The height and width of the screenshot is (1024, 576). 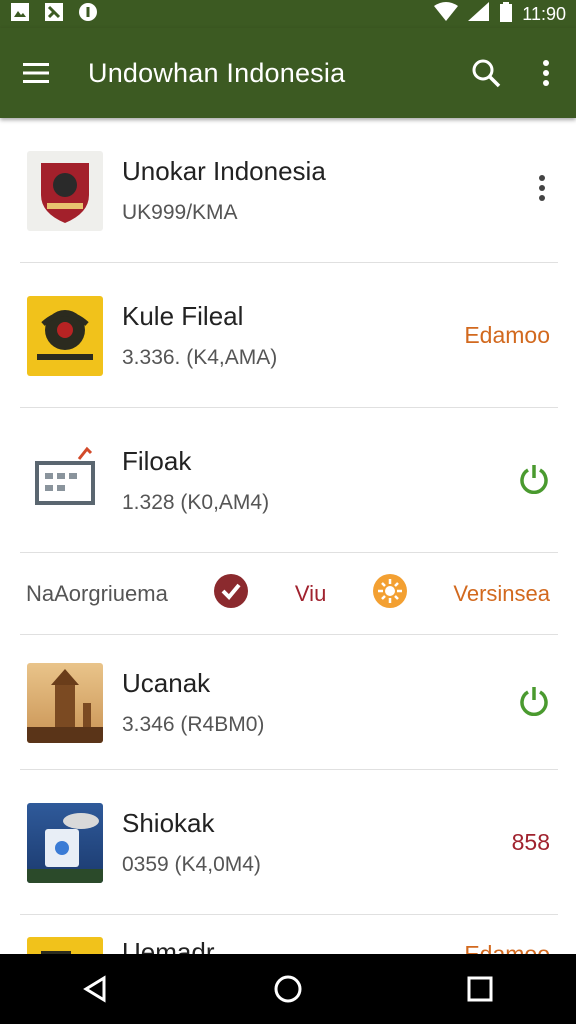 I want to click on gallery-notification-icon, so click(x=20, y=14).